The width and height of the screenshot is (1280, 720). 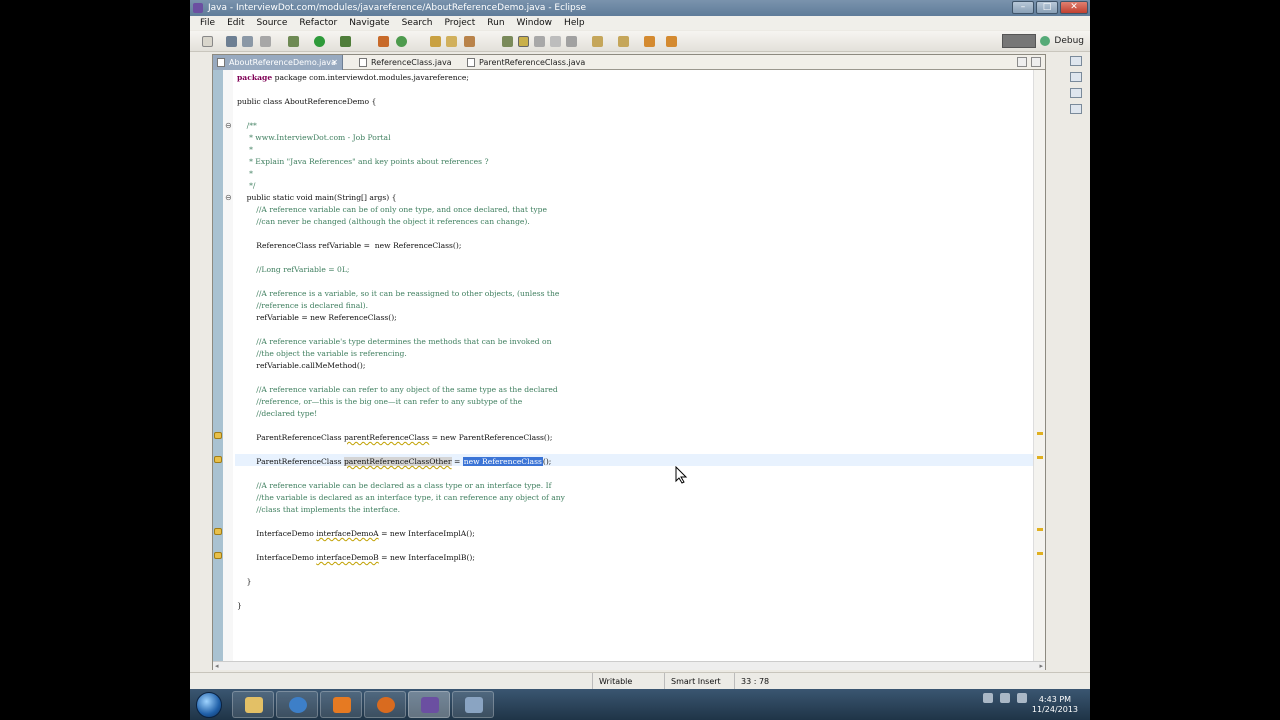 What do you see at coordinates (334, 62) in the screenshot?
I see `close-tab-icon: ✕` at bounding box center [334, 62].